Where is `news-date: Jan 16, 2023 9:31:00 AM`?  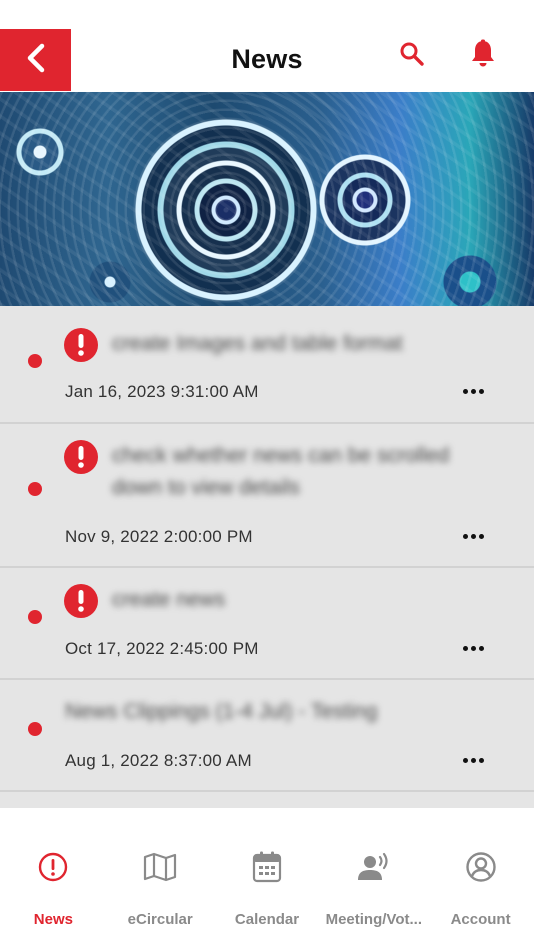 news-date: Jan 16, 2023 9:31:00 AM is located at coordinates (162, 391).